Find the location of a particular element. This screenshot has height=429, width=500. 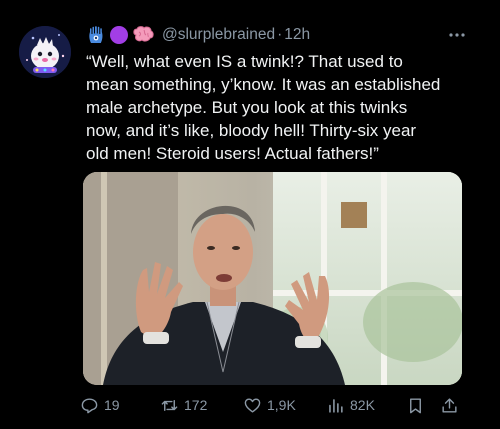

tweet-header: @slurplebrained · 12h is located at coordinates (281, 35).